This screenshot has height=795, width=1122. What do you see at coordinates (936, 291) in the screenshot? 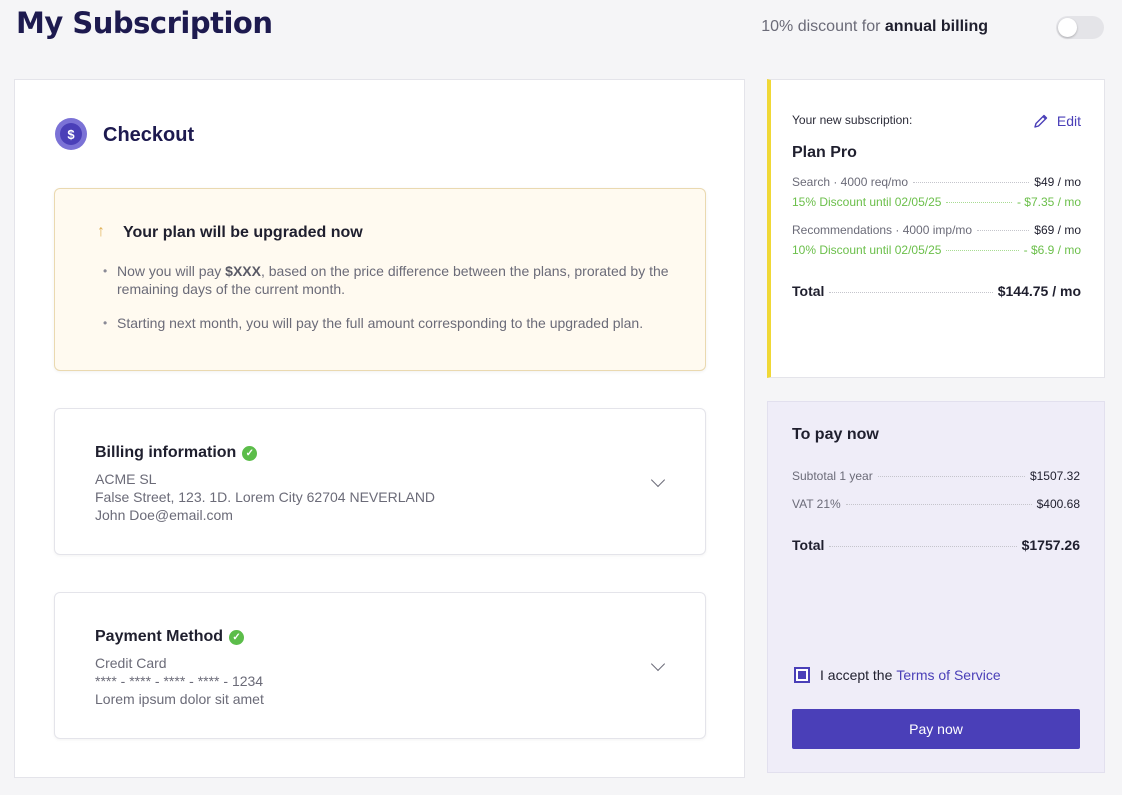
I see `subscription-total: Total $144.75 / mo` at bounding box center [936, 291].